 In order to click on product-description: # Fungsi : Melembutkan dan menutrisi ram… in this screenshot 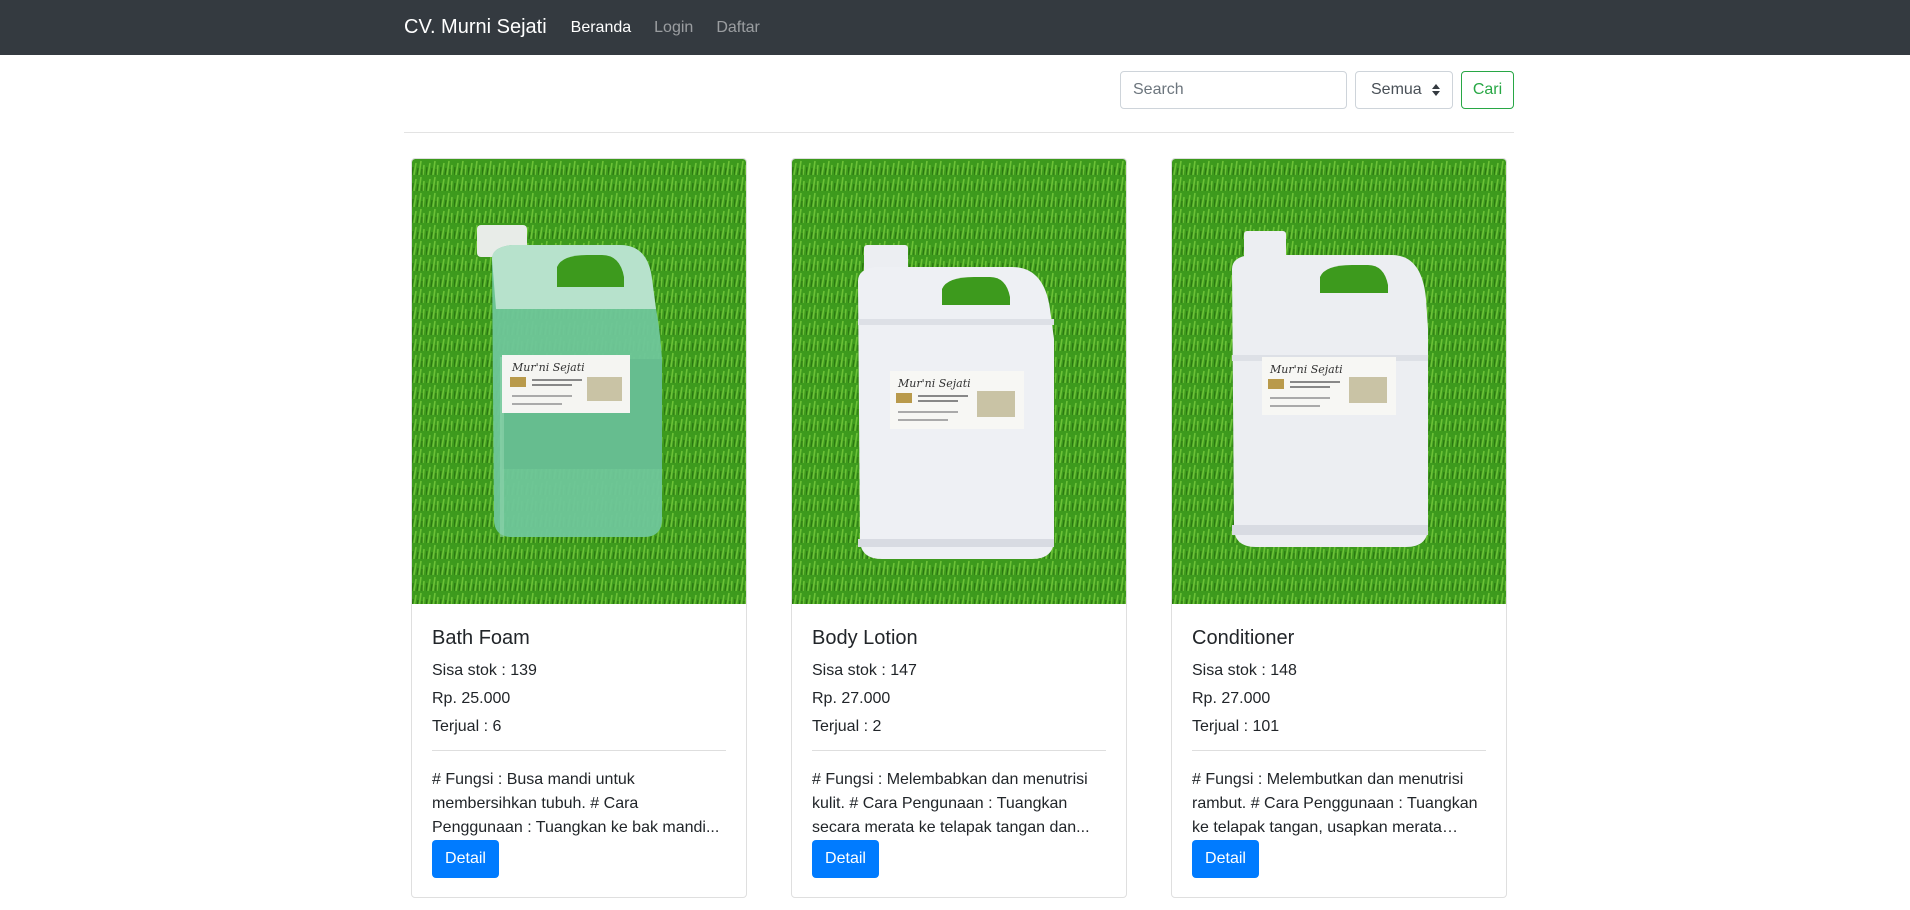, I will do `click(1335, 803)`.